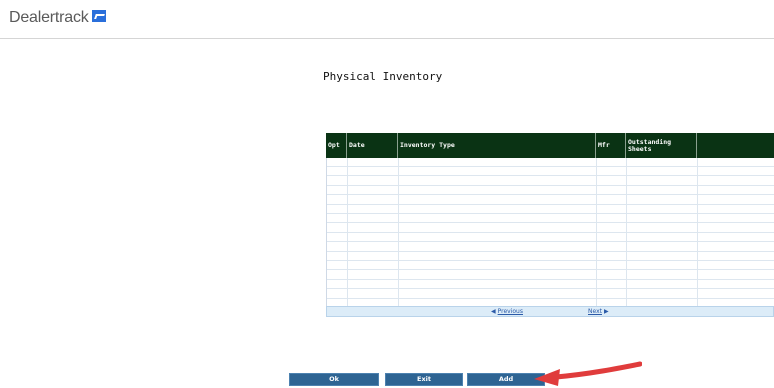 The image size is (774, 388). Describe the element at coordinates (661, 145) in the screenshot. I see `column-header-outstanding-sheets: Outstanding Sheets` at that location.